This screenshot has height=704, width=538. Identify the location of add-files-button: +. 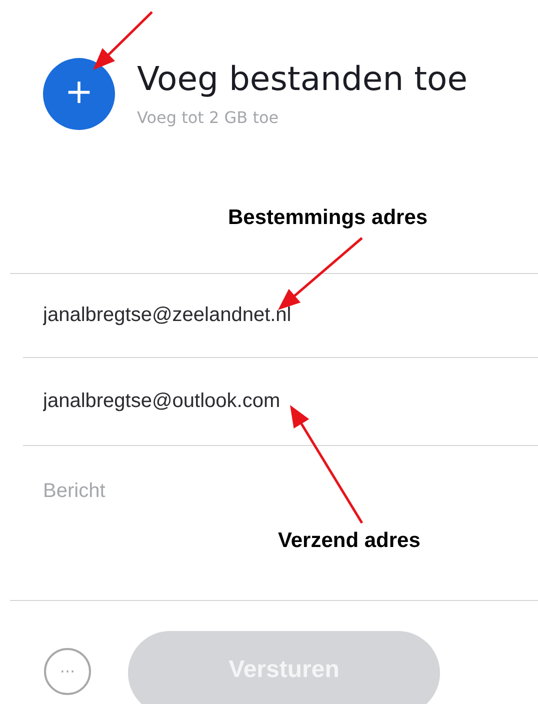
(79, 94).